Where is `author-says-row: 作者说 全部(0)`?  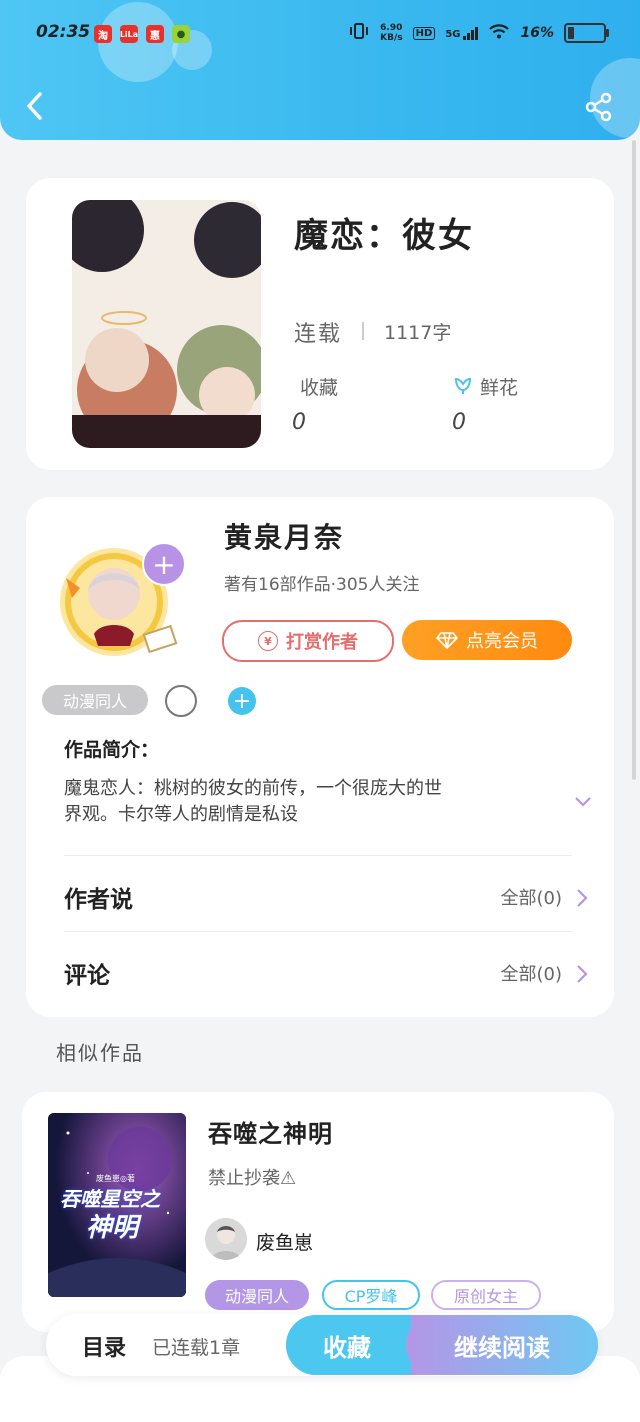 author-says-row: 作者说 全部(0) is located at coordinates (322, 896).